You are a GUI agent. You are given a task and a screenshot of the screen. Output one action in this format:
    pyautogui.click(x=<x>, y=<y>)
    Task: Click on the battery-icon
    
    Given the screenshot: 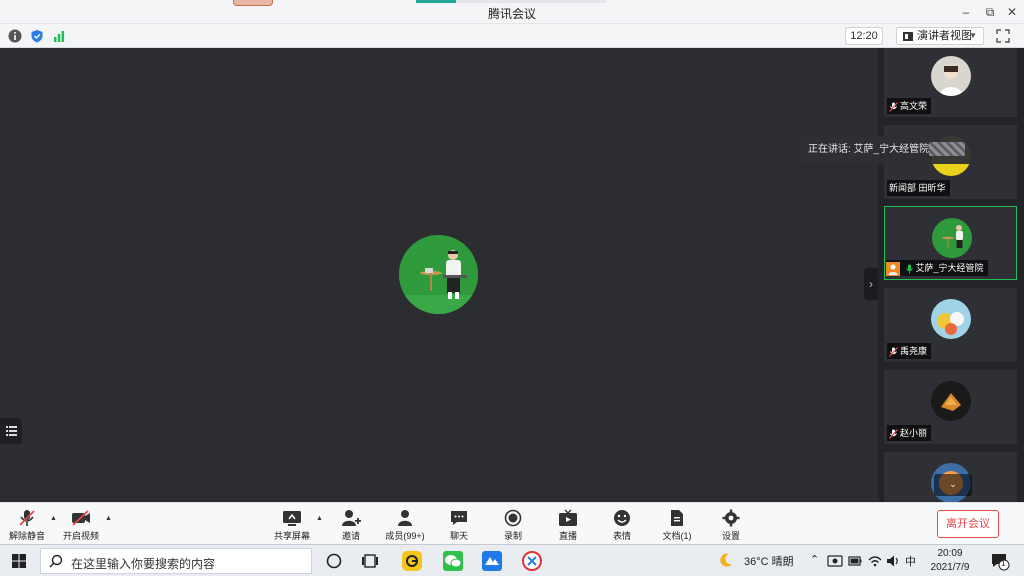 What is the action you would take?
    pyautogui.click(x=855, y=561)
    